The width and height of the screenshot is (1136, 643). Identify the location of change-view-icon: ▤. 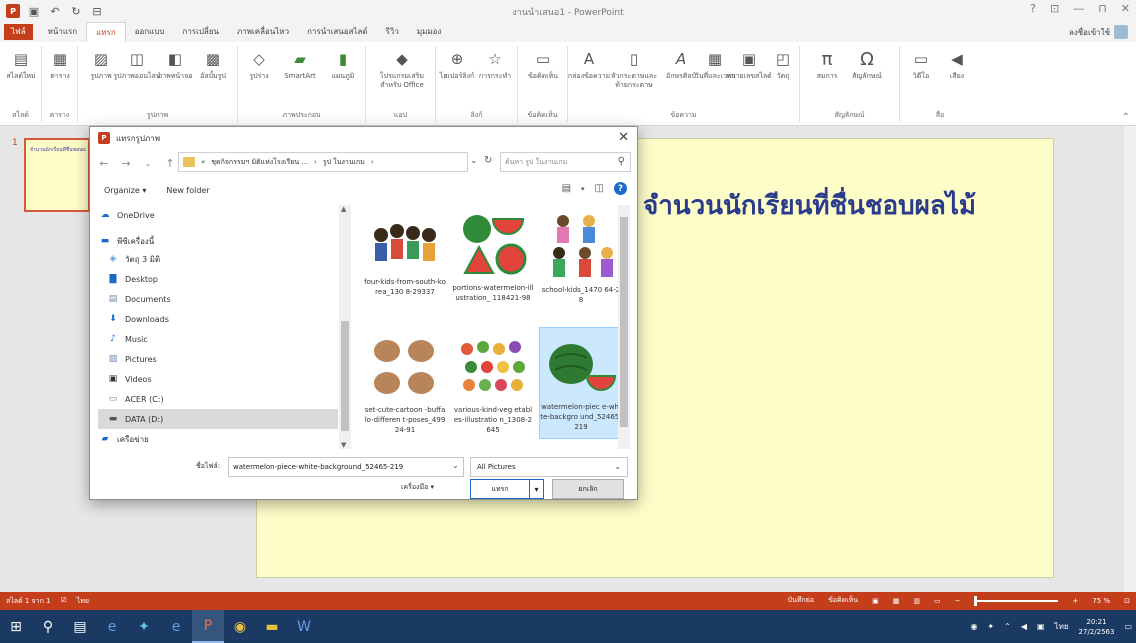
(566, 188).